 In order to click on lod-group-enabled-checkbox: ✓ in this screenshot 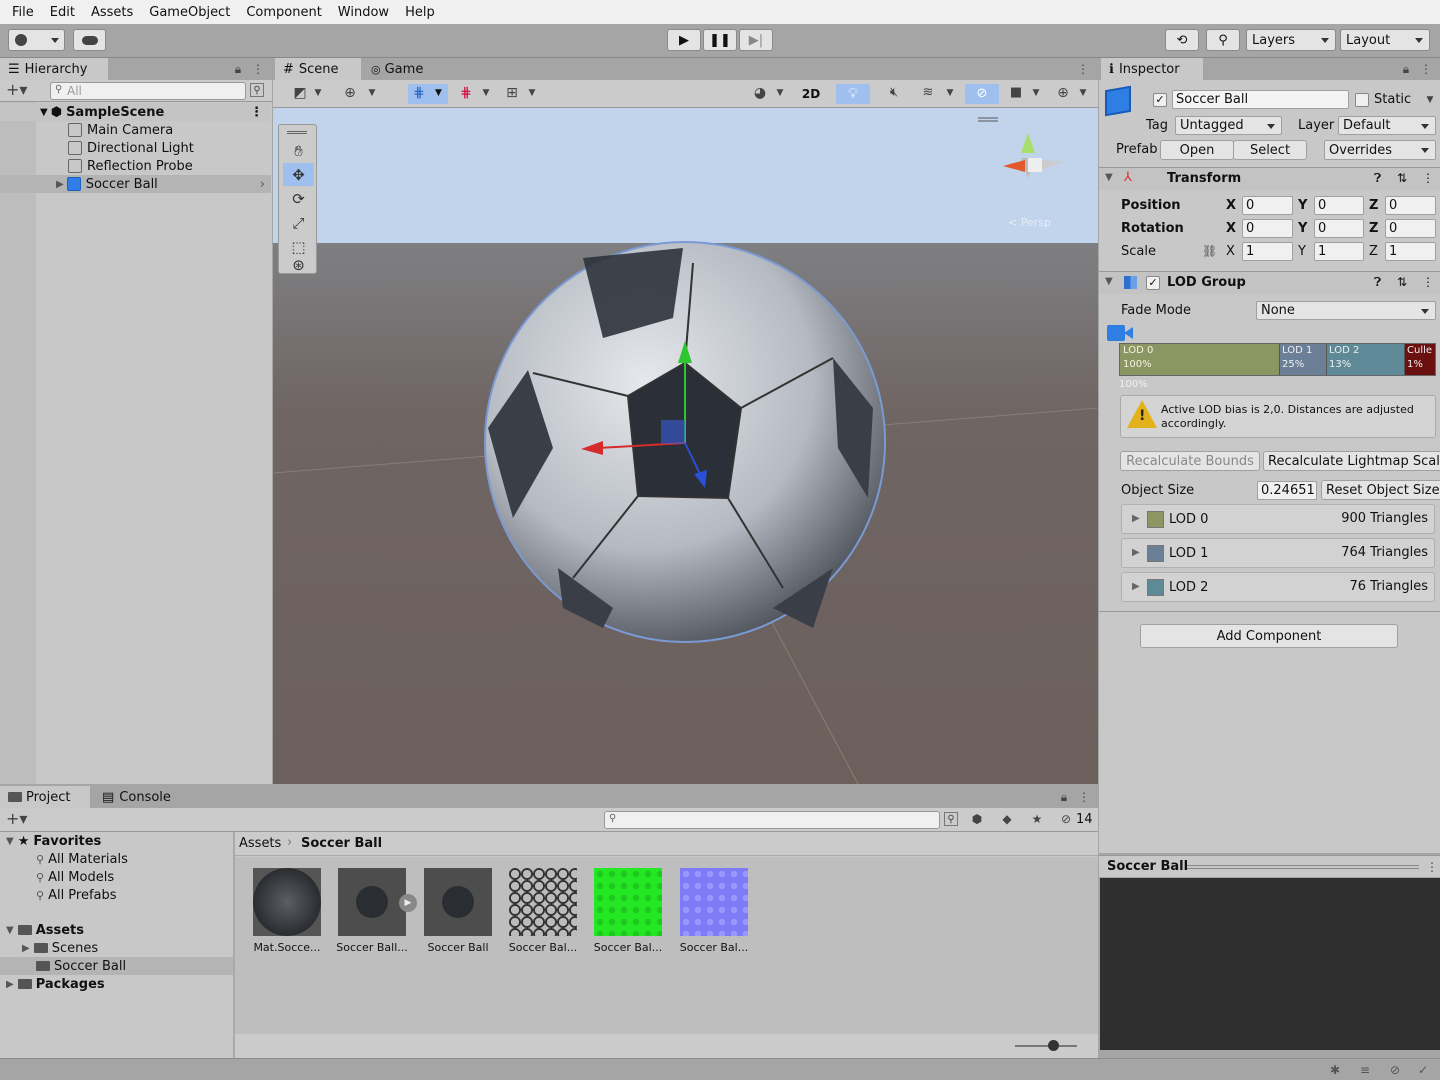, I will do `click(1153, 283)`.